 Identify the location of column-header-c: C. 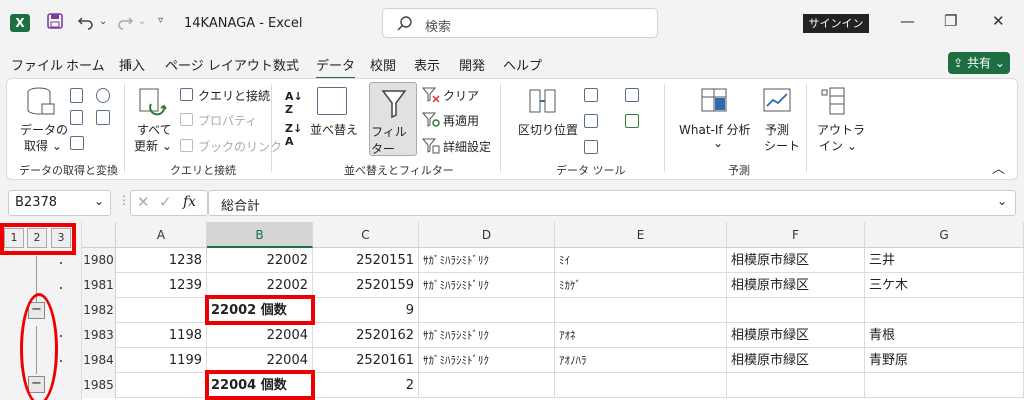
(366, 235).